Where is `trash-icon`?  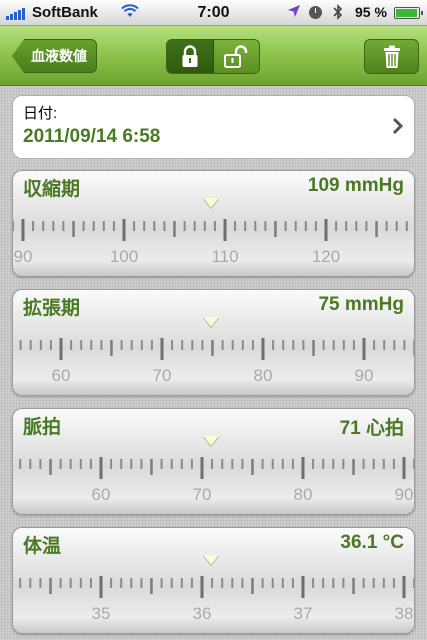
trash-icon is located at coordinates (391, 56).